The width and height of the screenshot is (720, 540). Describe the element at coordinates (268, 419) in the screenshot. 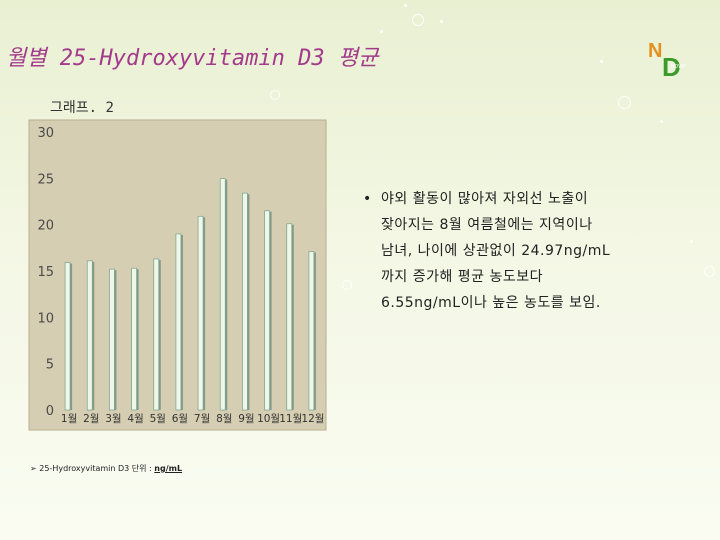

I see `x-tick-label: 10월` at that location.